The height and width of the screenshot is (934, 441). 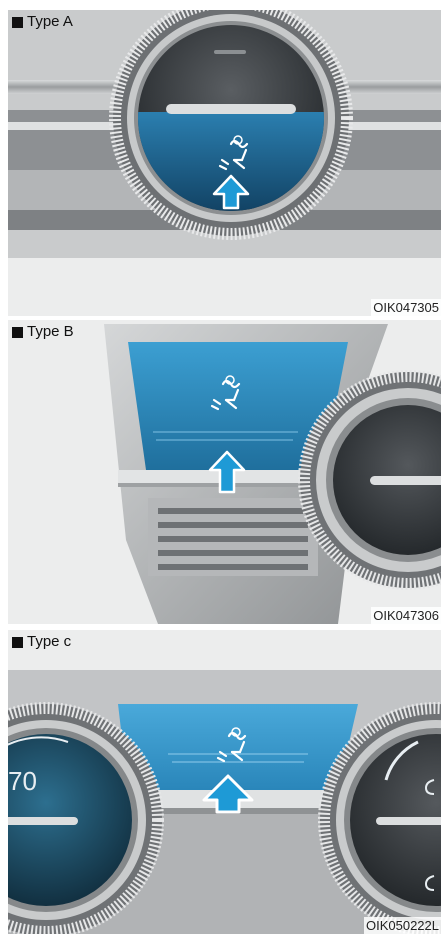 I want to click on panel-label-type-a: Type A, so click(x=42, y=22).